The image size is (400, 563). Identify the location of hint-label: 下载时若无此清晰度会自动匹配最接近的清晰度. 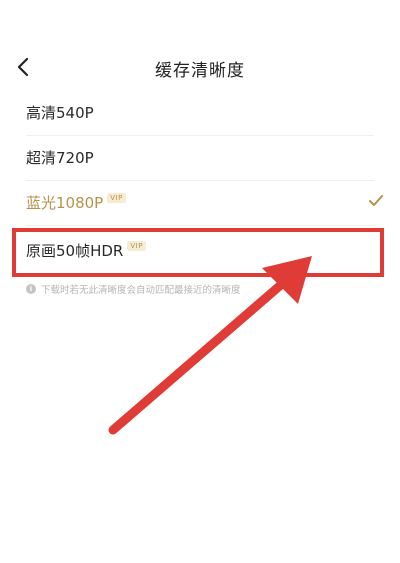
(141, 290).